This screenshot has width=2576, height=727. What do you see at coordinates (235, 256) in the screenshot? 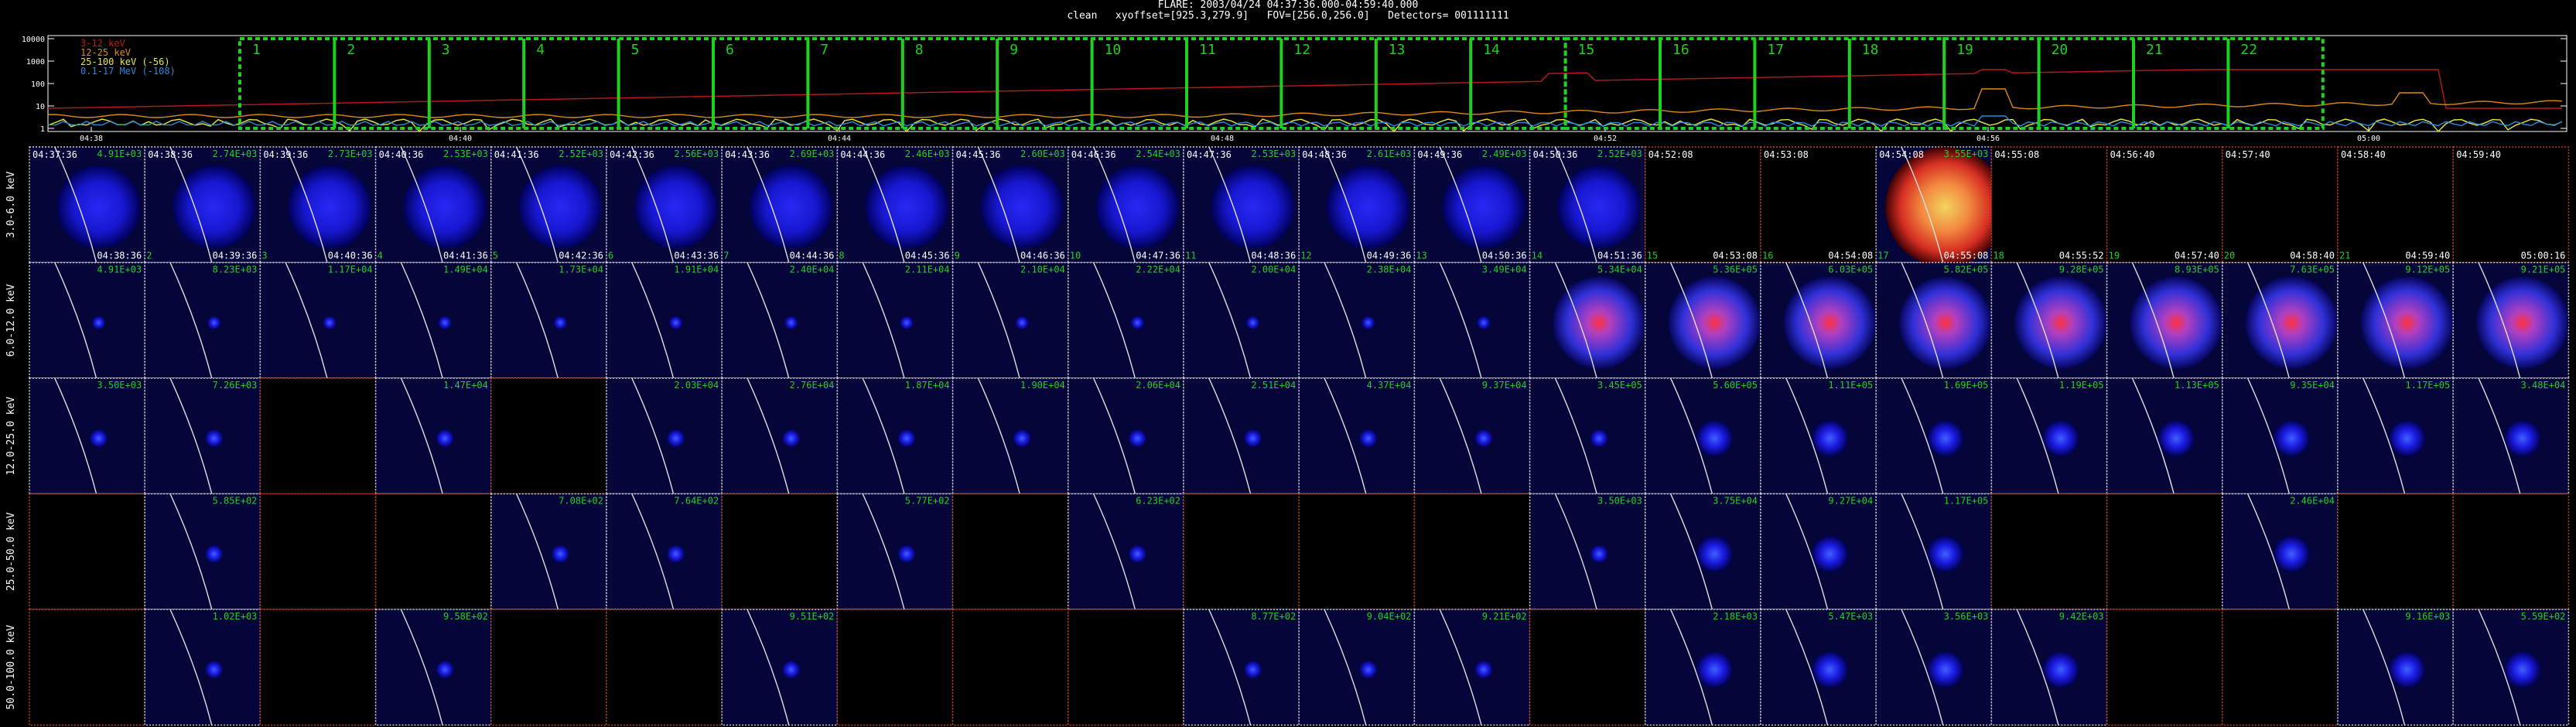
I see `end-time: 04:39:36` at bounding box center [235, 256].